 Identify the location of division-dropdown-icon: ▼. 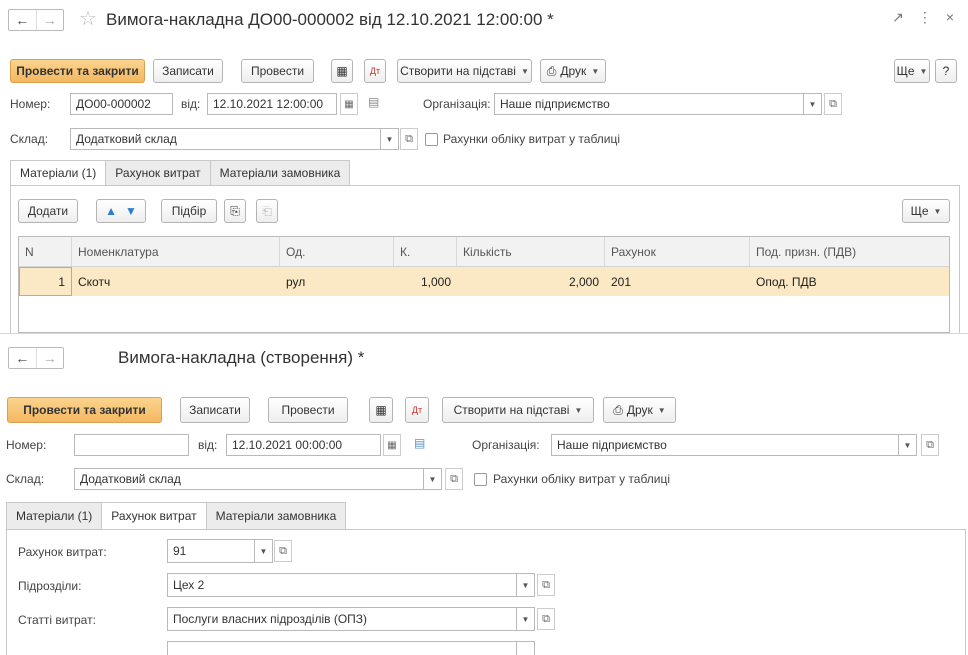
(526, 585).